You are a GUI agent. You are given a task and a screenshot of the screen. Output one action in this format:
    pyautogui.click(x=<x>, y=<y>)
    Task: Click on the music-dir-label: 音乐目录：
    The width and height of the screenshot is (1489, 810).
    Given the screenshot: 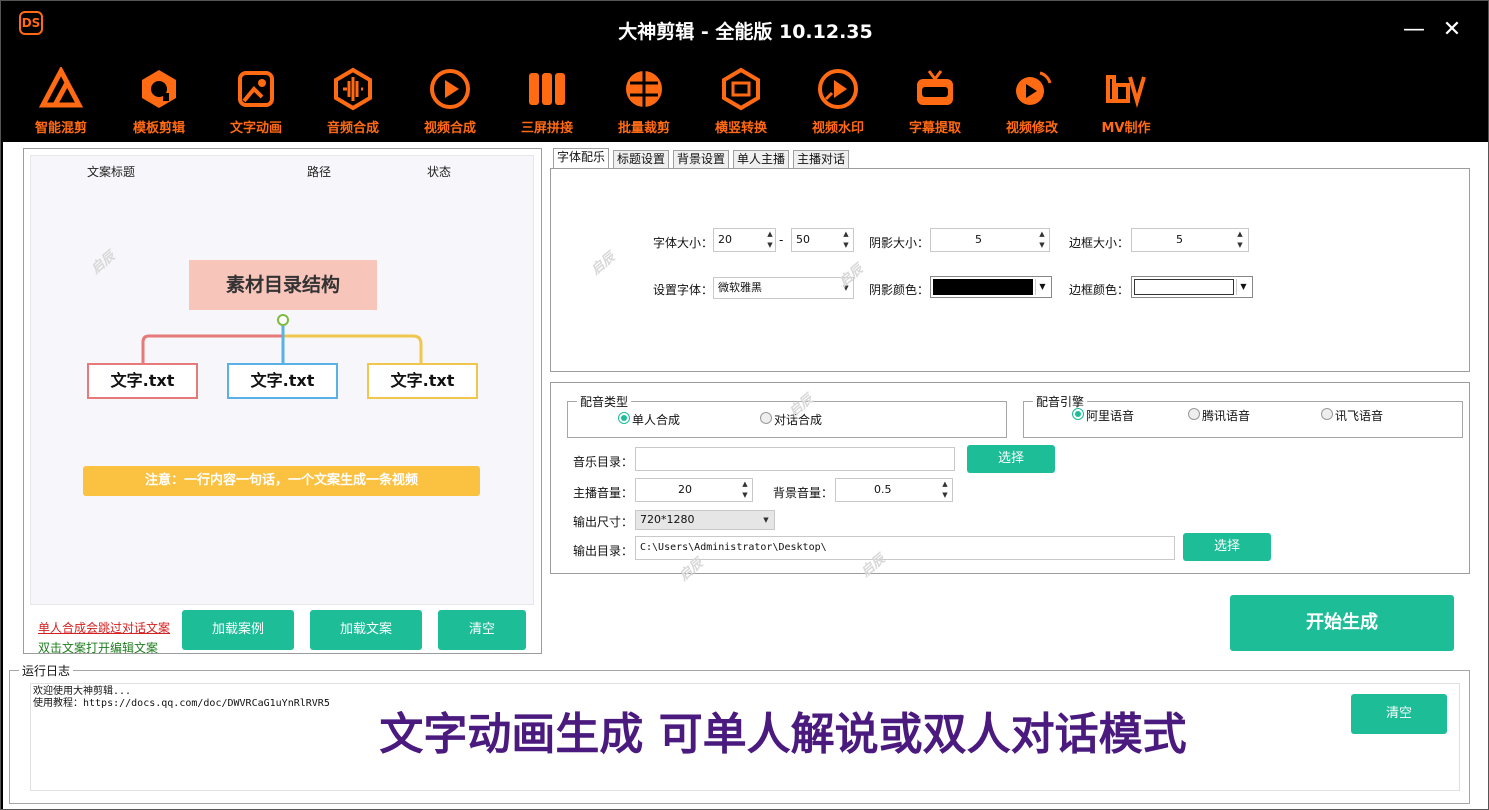 What is the action you would take?
    pyautogui.click(x=603, y=462)
    